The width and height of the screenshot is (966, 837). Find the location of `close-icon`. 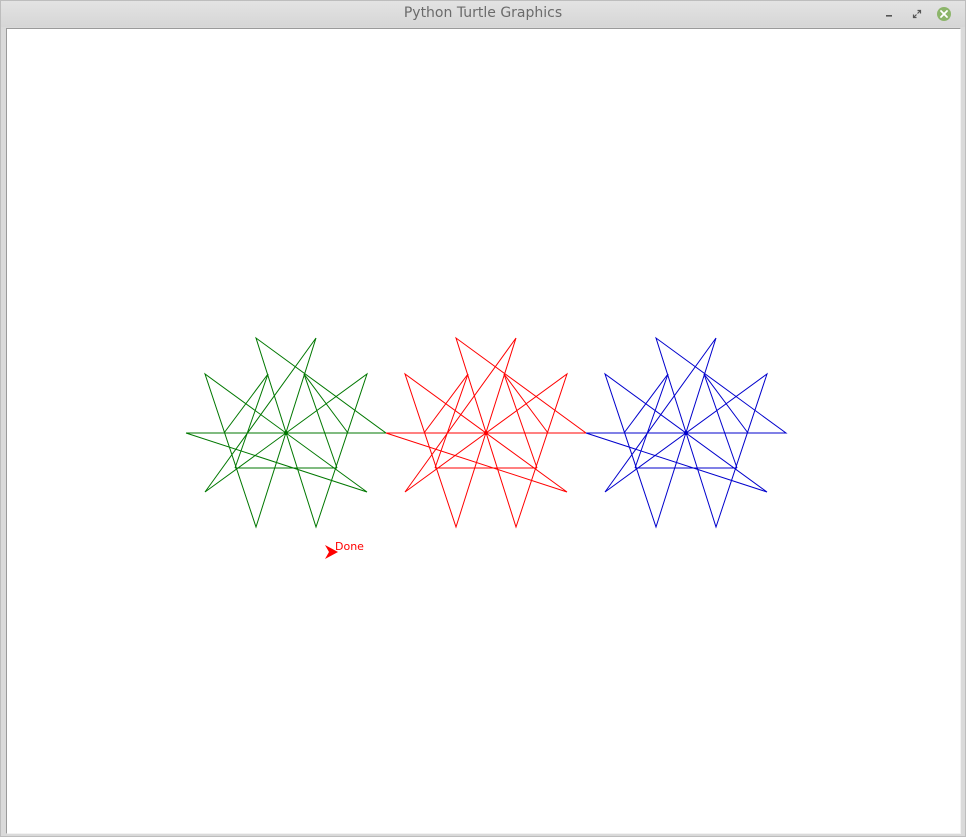

close-icon is located at coordinates (944, 14).